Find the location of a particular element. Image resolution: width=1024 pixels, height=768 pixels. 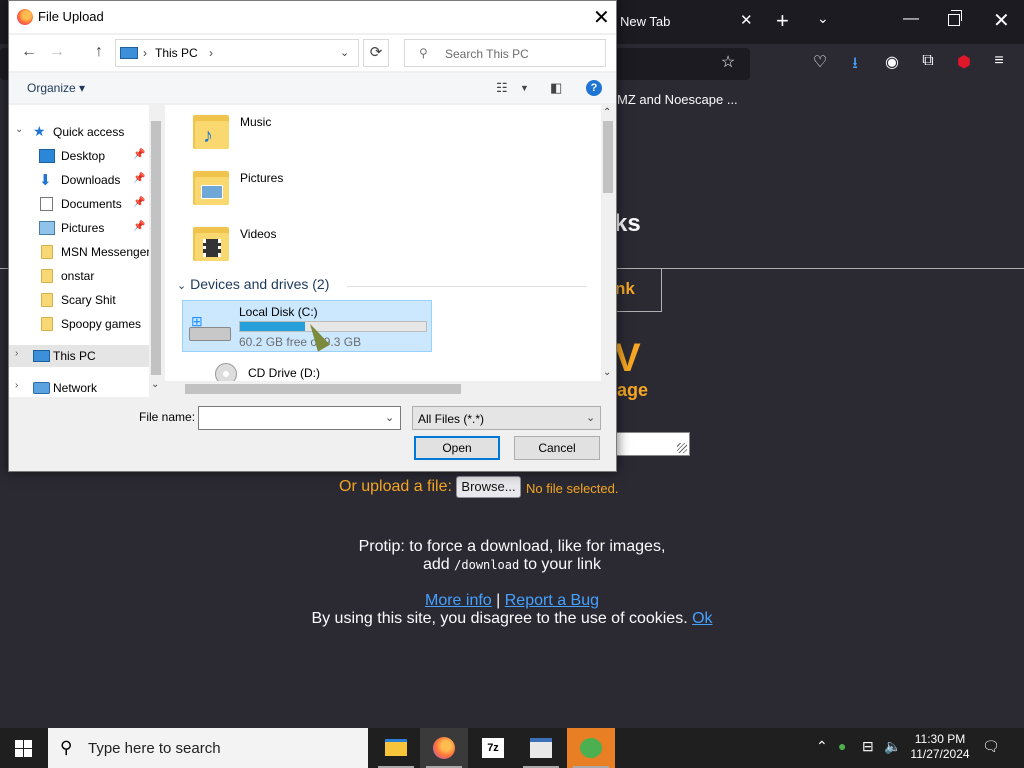

dialog-close-button: ✕ is located at coordinates (601, 17).